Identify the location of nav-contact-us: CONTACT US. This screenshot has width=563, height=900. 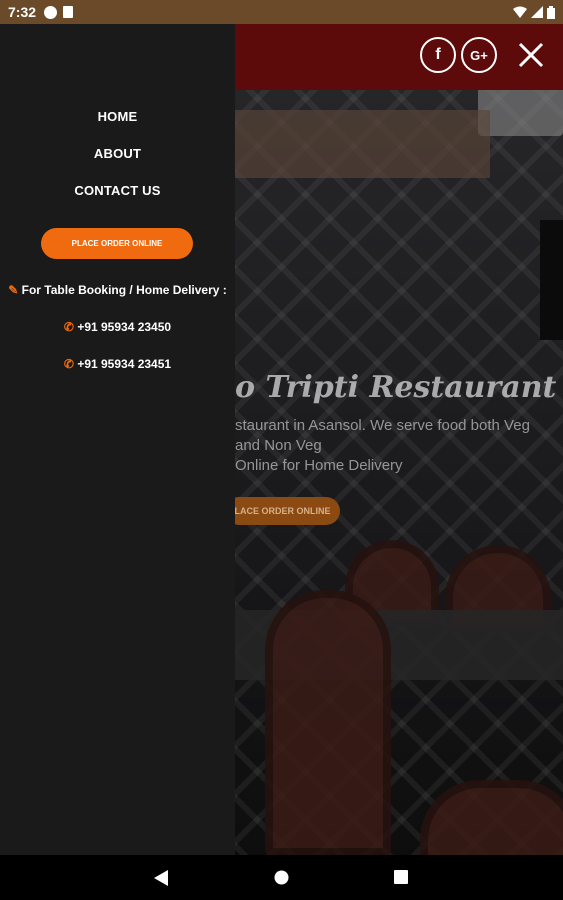
(117, 190).